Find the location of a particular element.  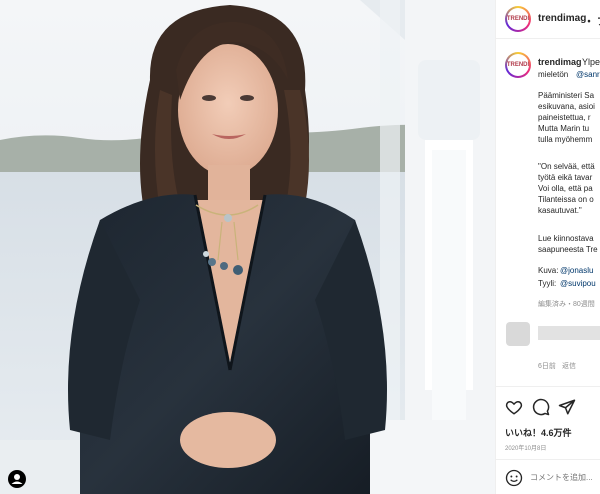

header-username: trendimag is located at coordinates (562, 18).